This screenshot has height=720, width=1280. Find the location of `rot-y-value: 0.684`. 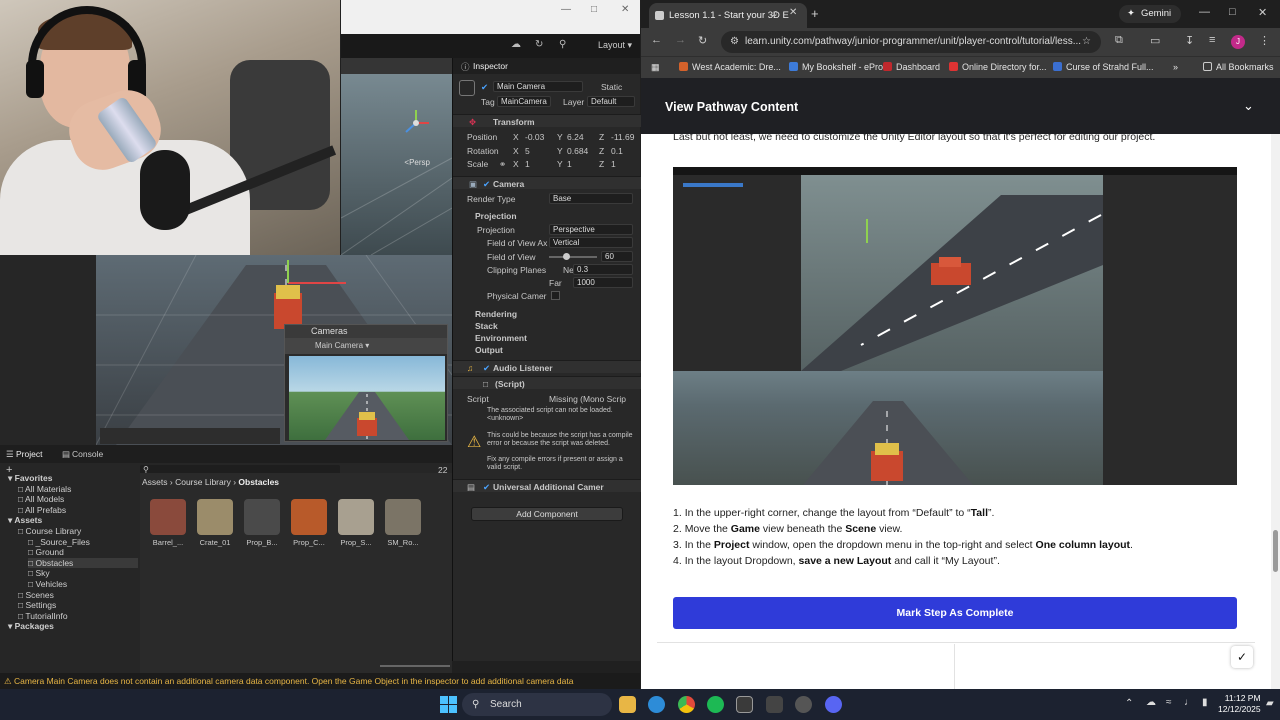

rot-y-value: 0.684 is located at coordinates (577, 151).